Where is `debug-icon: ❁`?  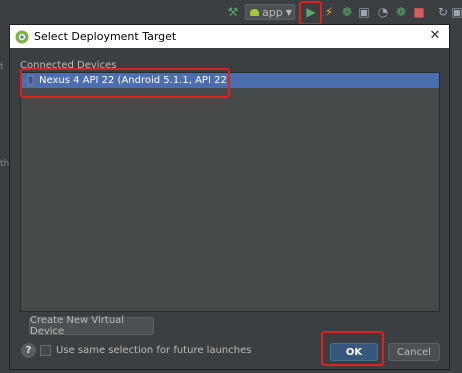 debug-icon: ❁ is located at coordinates (347, 12).